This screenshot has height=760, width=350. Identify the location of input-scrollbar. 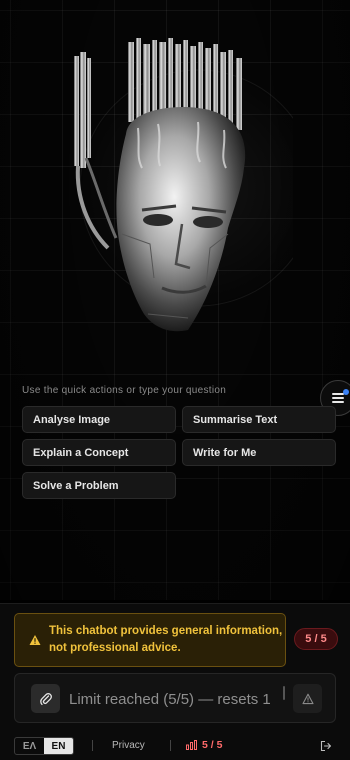
(284, 693).